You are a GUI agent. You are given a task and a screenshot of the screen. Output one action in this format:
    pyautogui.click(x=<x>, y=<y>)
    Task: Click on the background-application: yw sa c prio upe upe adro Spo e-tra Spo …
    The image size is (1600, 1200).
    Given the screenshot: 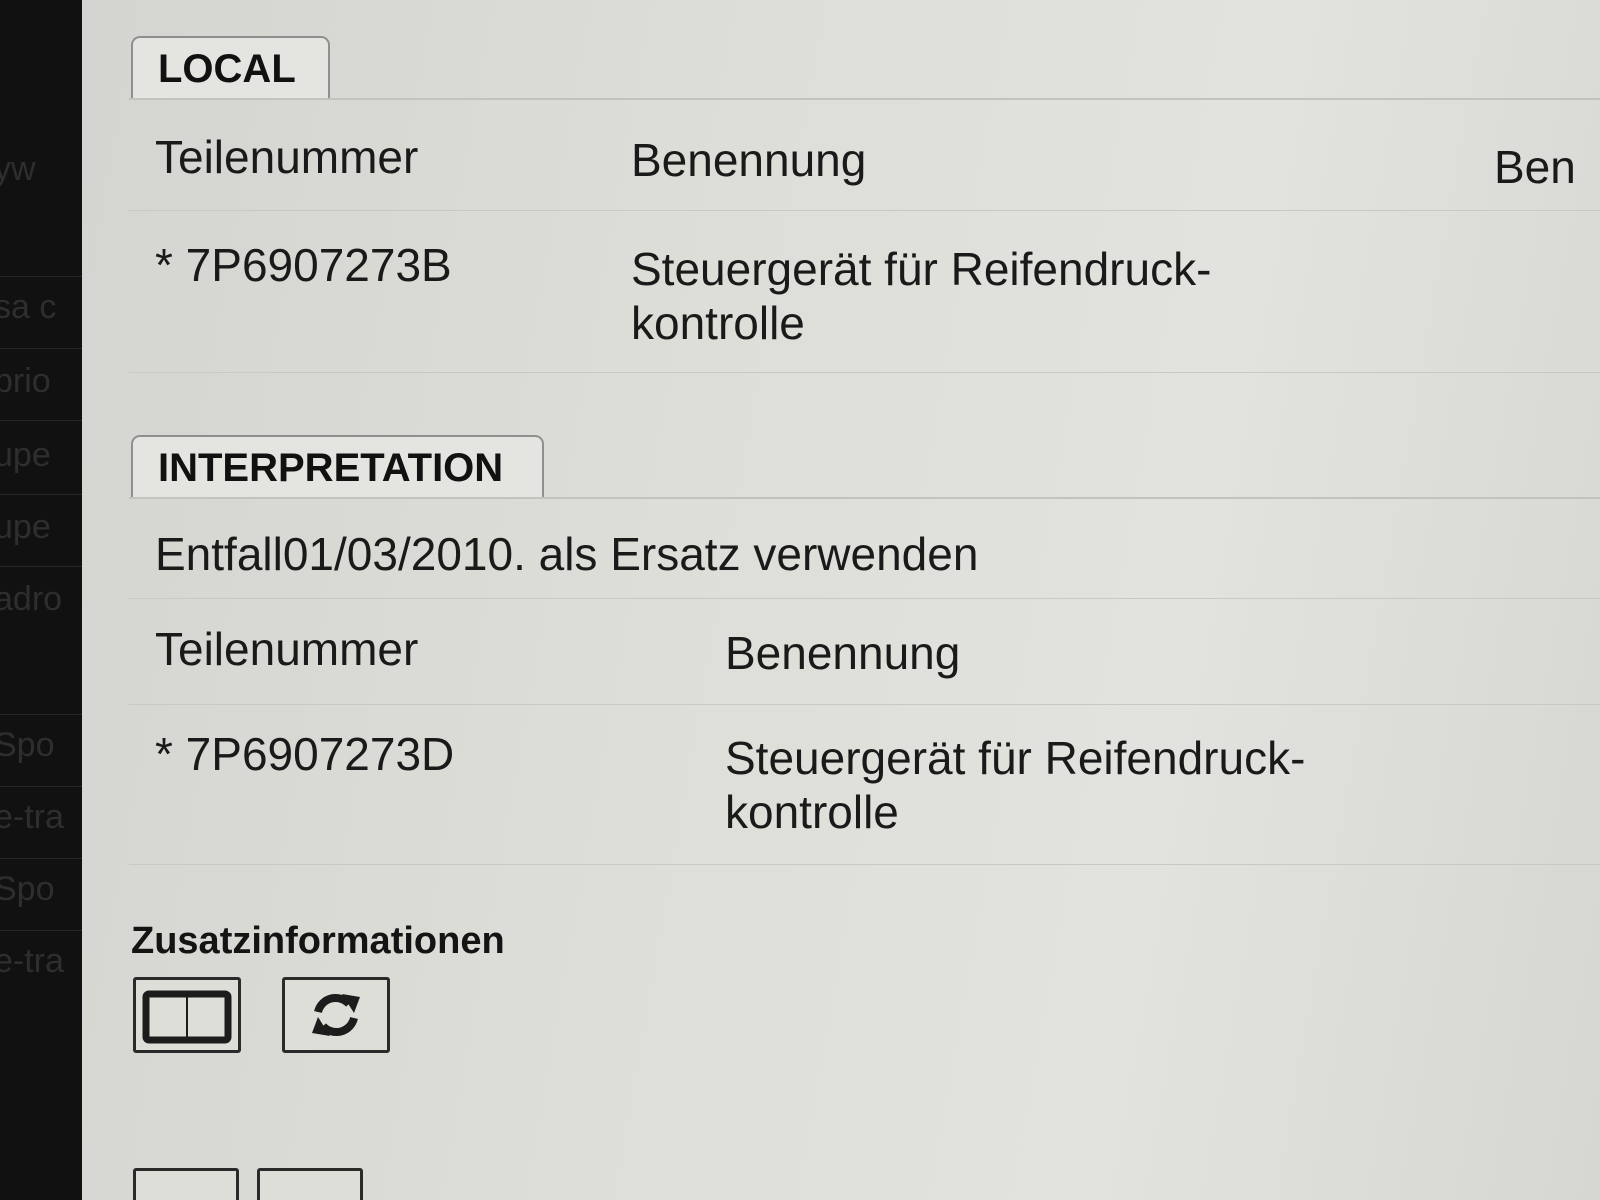 What is the action you would take?
    pyautogui.click(x=41, y=600)
    